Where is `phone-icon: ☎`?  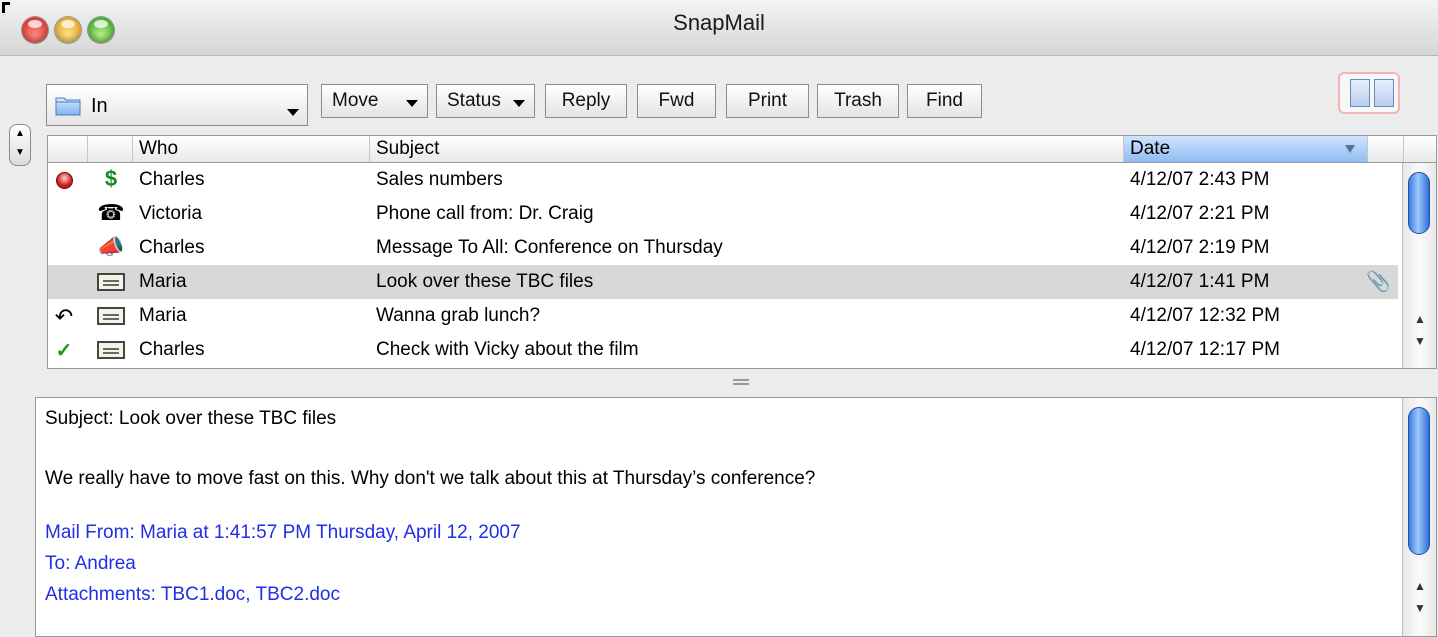
phone-icon: ☎ is located at coordinates (111, 212).